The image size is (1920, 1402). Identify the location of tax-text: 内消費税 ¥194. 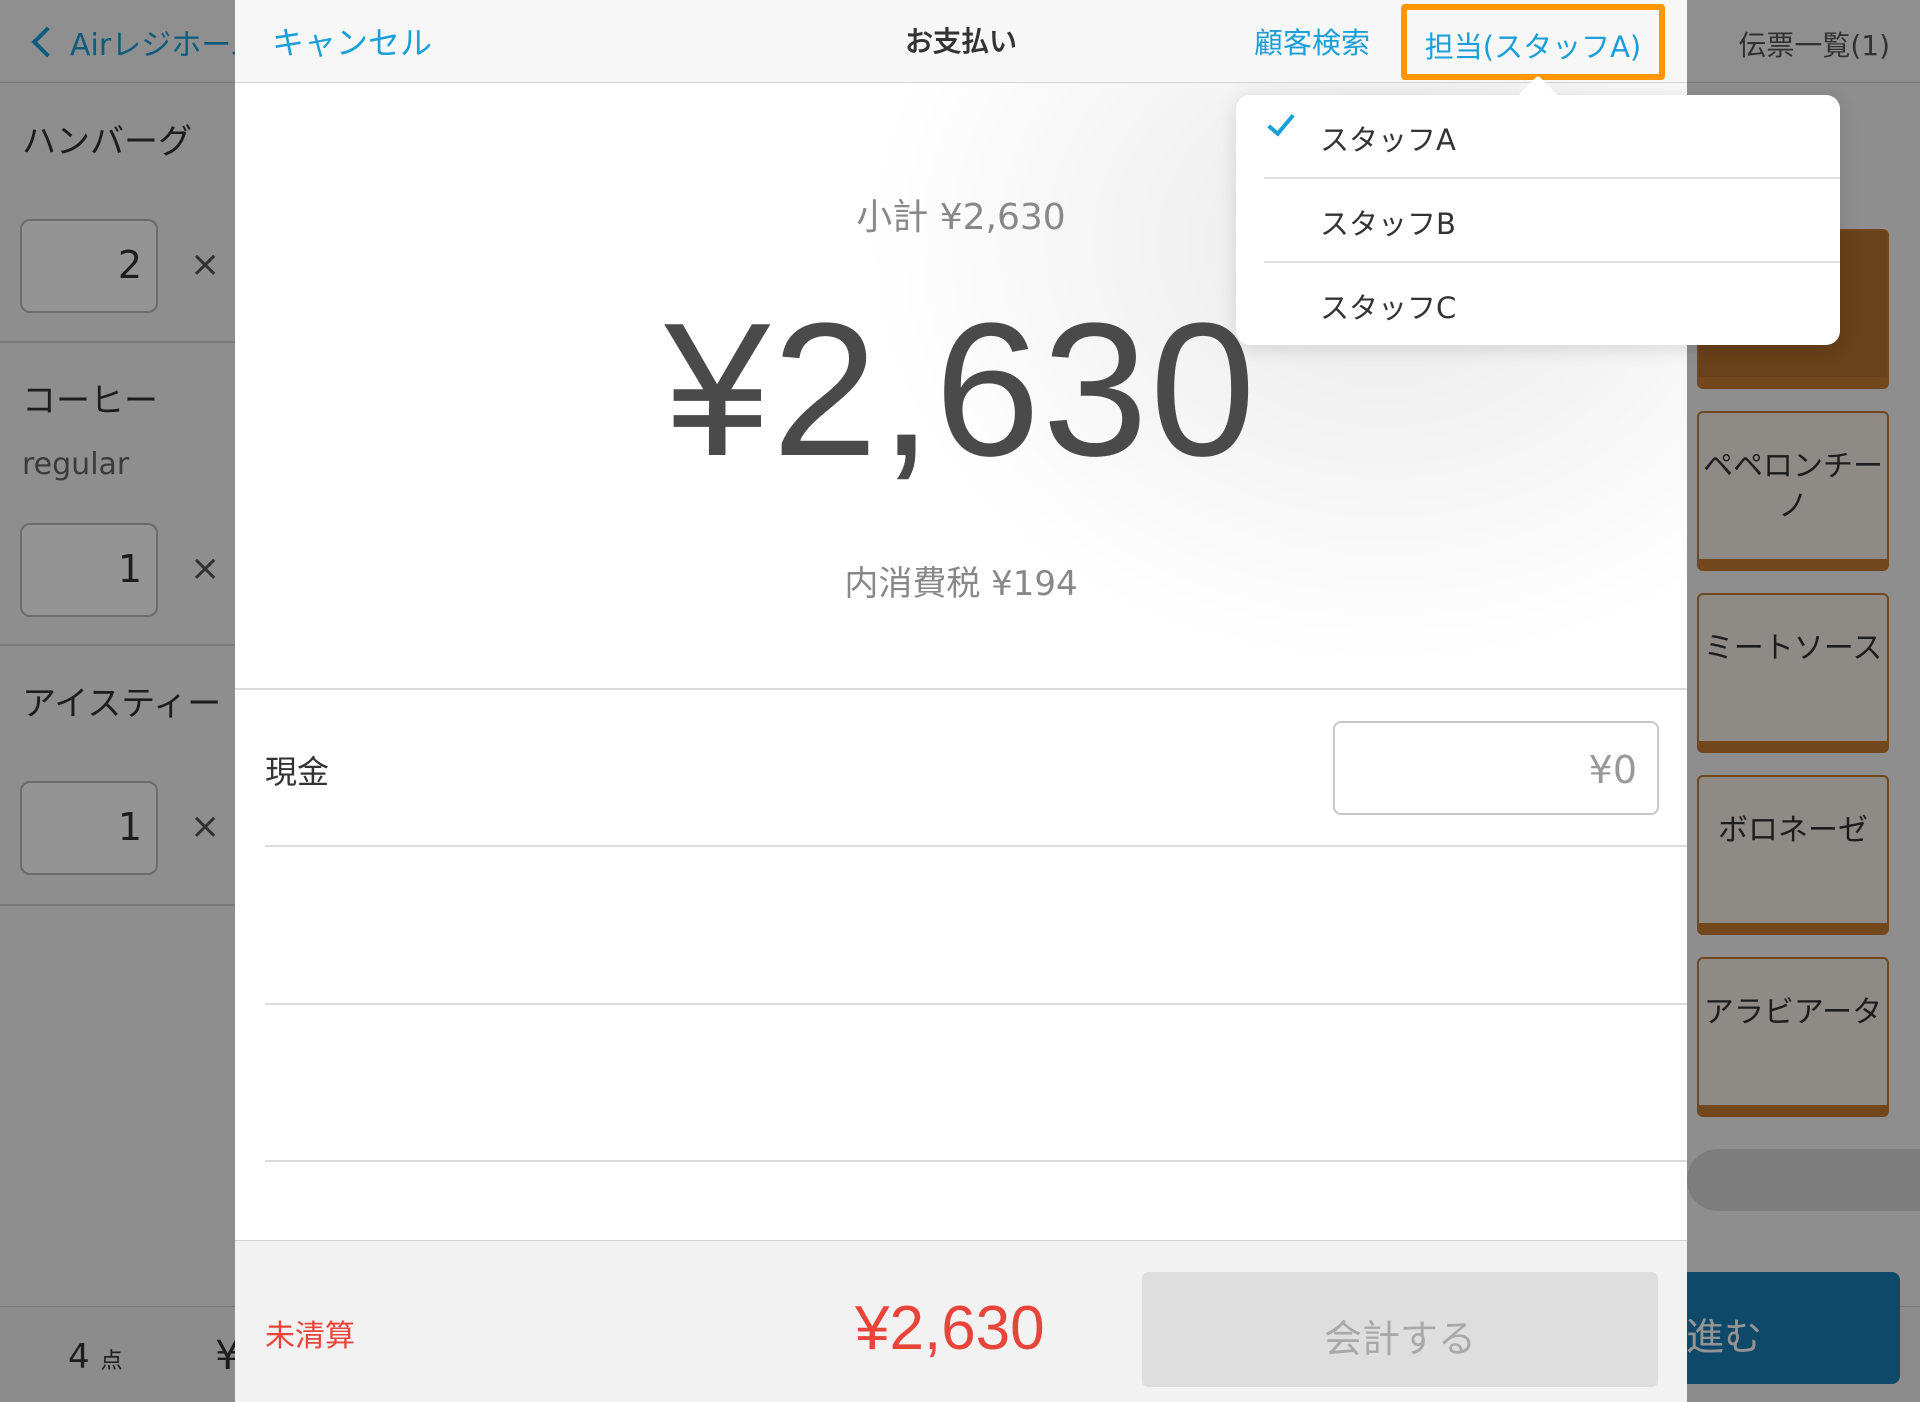
(961, 584).